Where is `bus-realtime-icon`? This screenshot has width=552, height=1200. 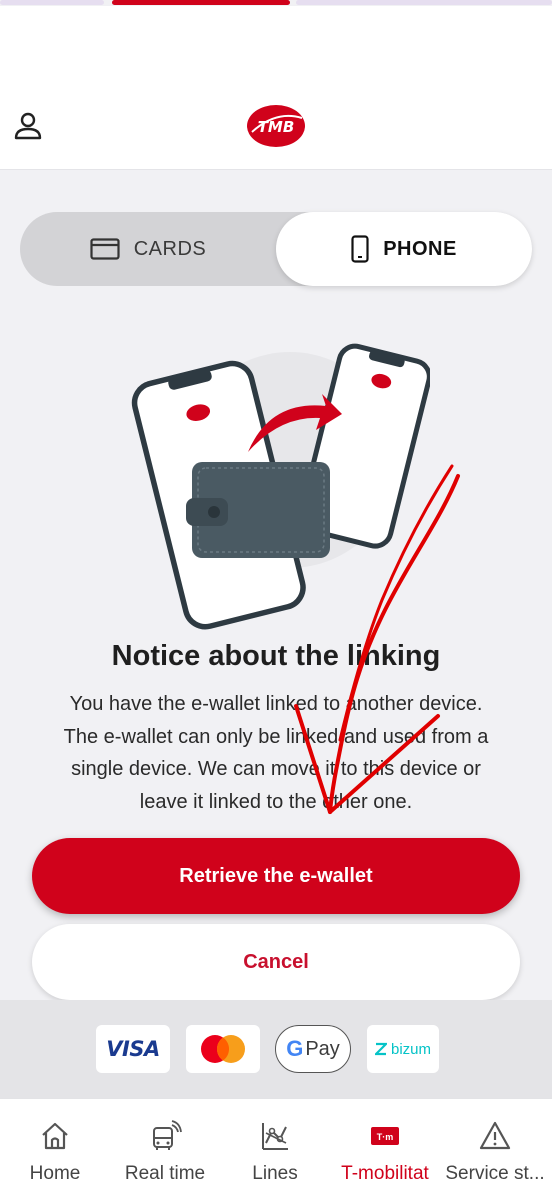 bus-realtime-icon is located at coordinates (167, 1135).